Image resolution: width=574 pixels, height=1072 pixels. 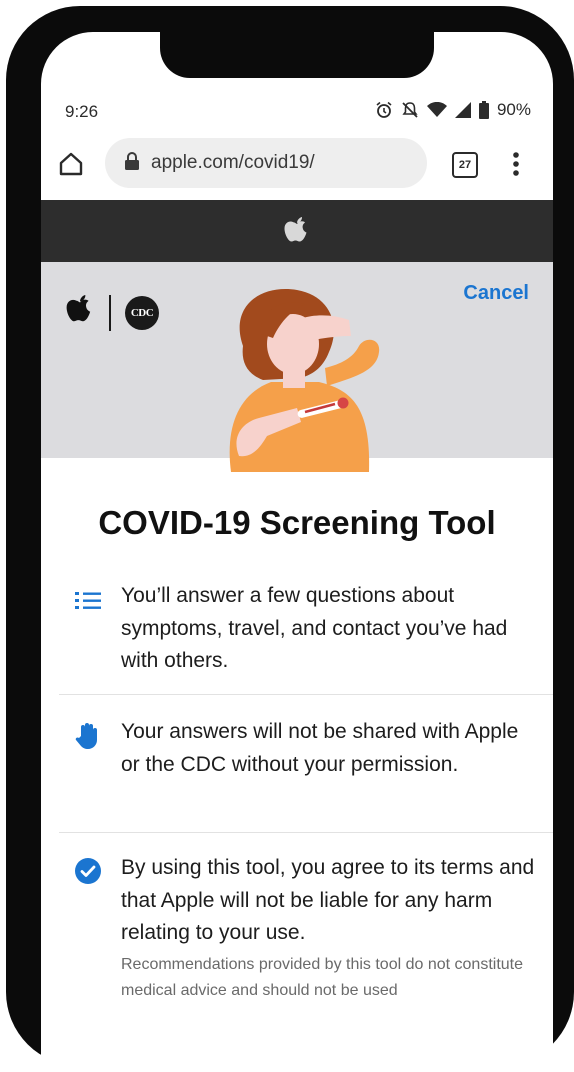 What do you see at coordinates (88, 603) in the screenshot?
I see `numbered-list-icon` at bounding box center [88, 603].